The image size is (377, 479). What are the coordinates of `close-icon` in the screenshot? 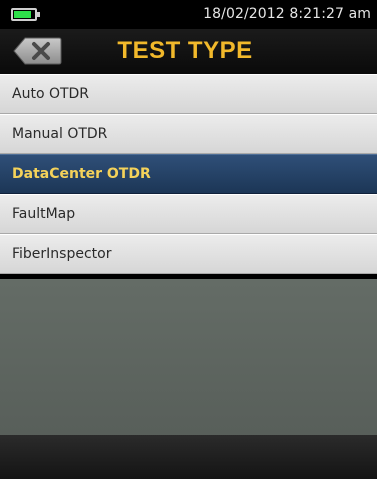 It's located at (37, 51).